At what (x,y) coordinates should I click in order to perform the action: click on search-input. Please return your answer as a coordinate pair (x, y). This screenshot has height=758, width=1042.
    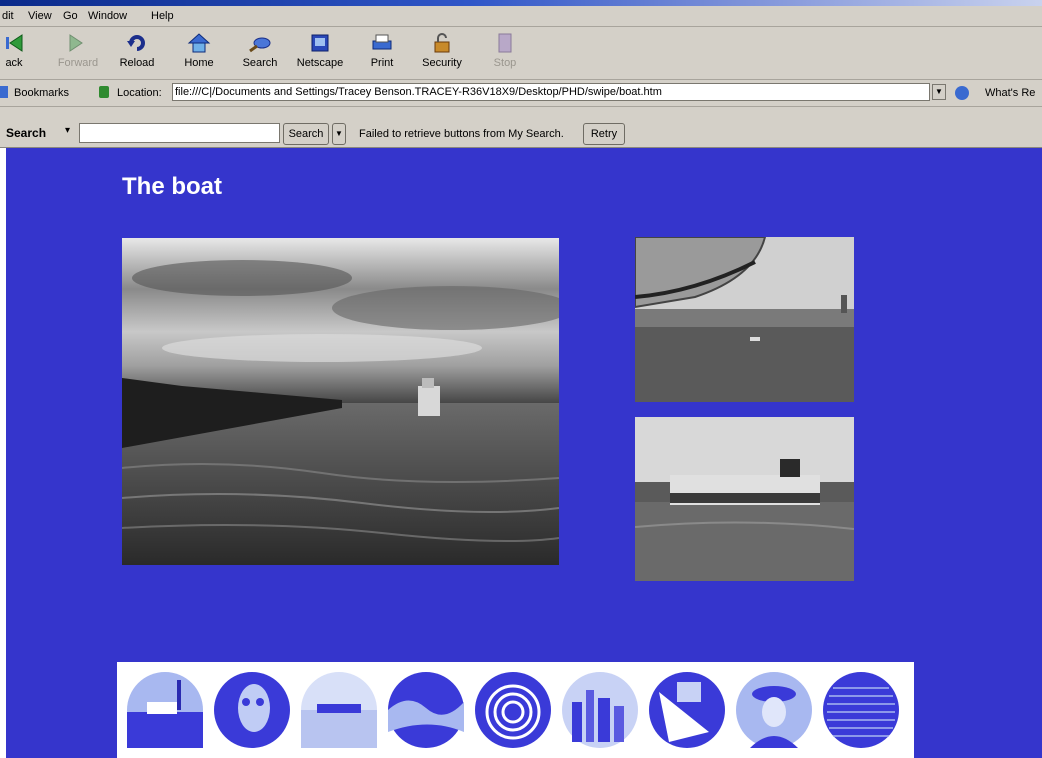
    Looking at the image, I should click on (179, 133).